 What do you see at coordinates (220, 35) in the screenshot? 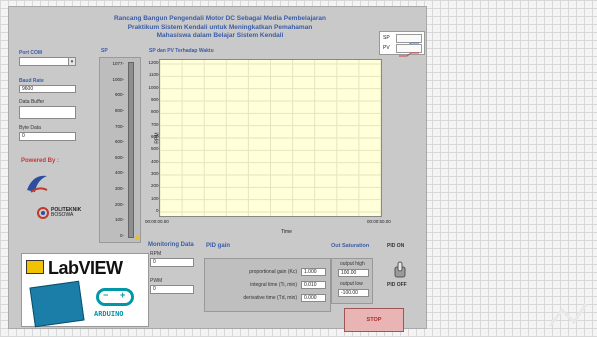
I see `title-line-3: Mahasiswa dalam Belajar Sistem Kendali` at bounding box center [220, 35].